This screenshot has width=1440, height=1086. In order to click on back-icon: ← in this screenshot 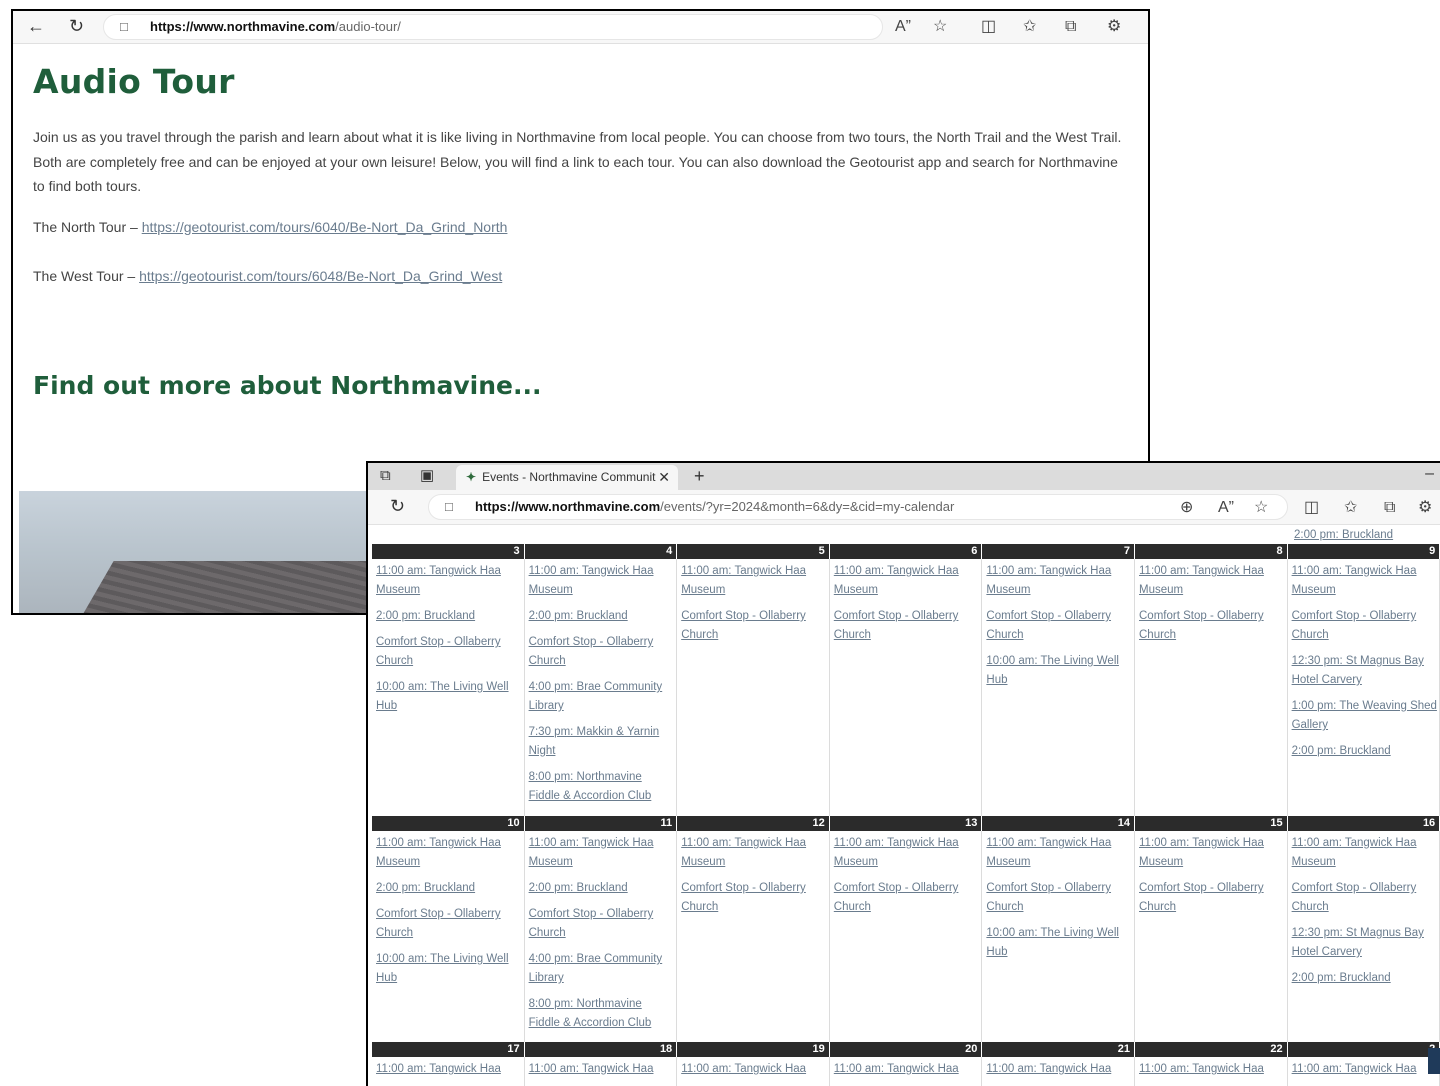, I will do `click(36, 26)`.